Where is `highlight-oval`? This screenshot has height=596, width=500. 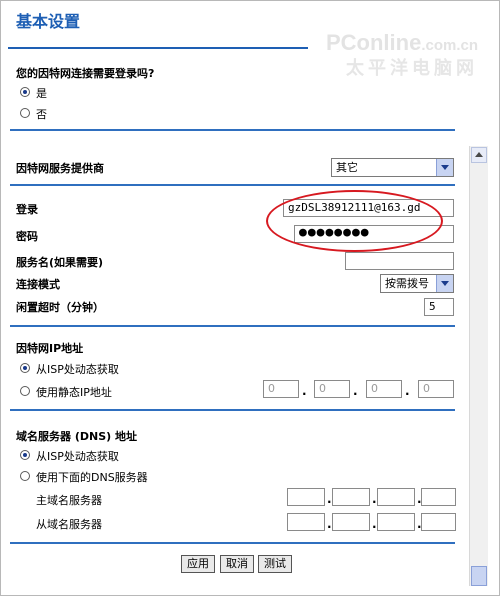 highlight-oval is located at coordinates (354, 221).